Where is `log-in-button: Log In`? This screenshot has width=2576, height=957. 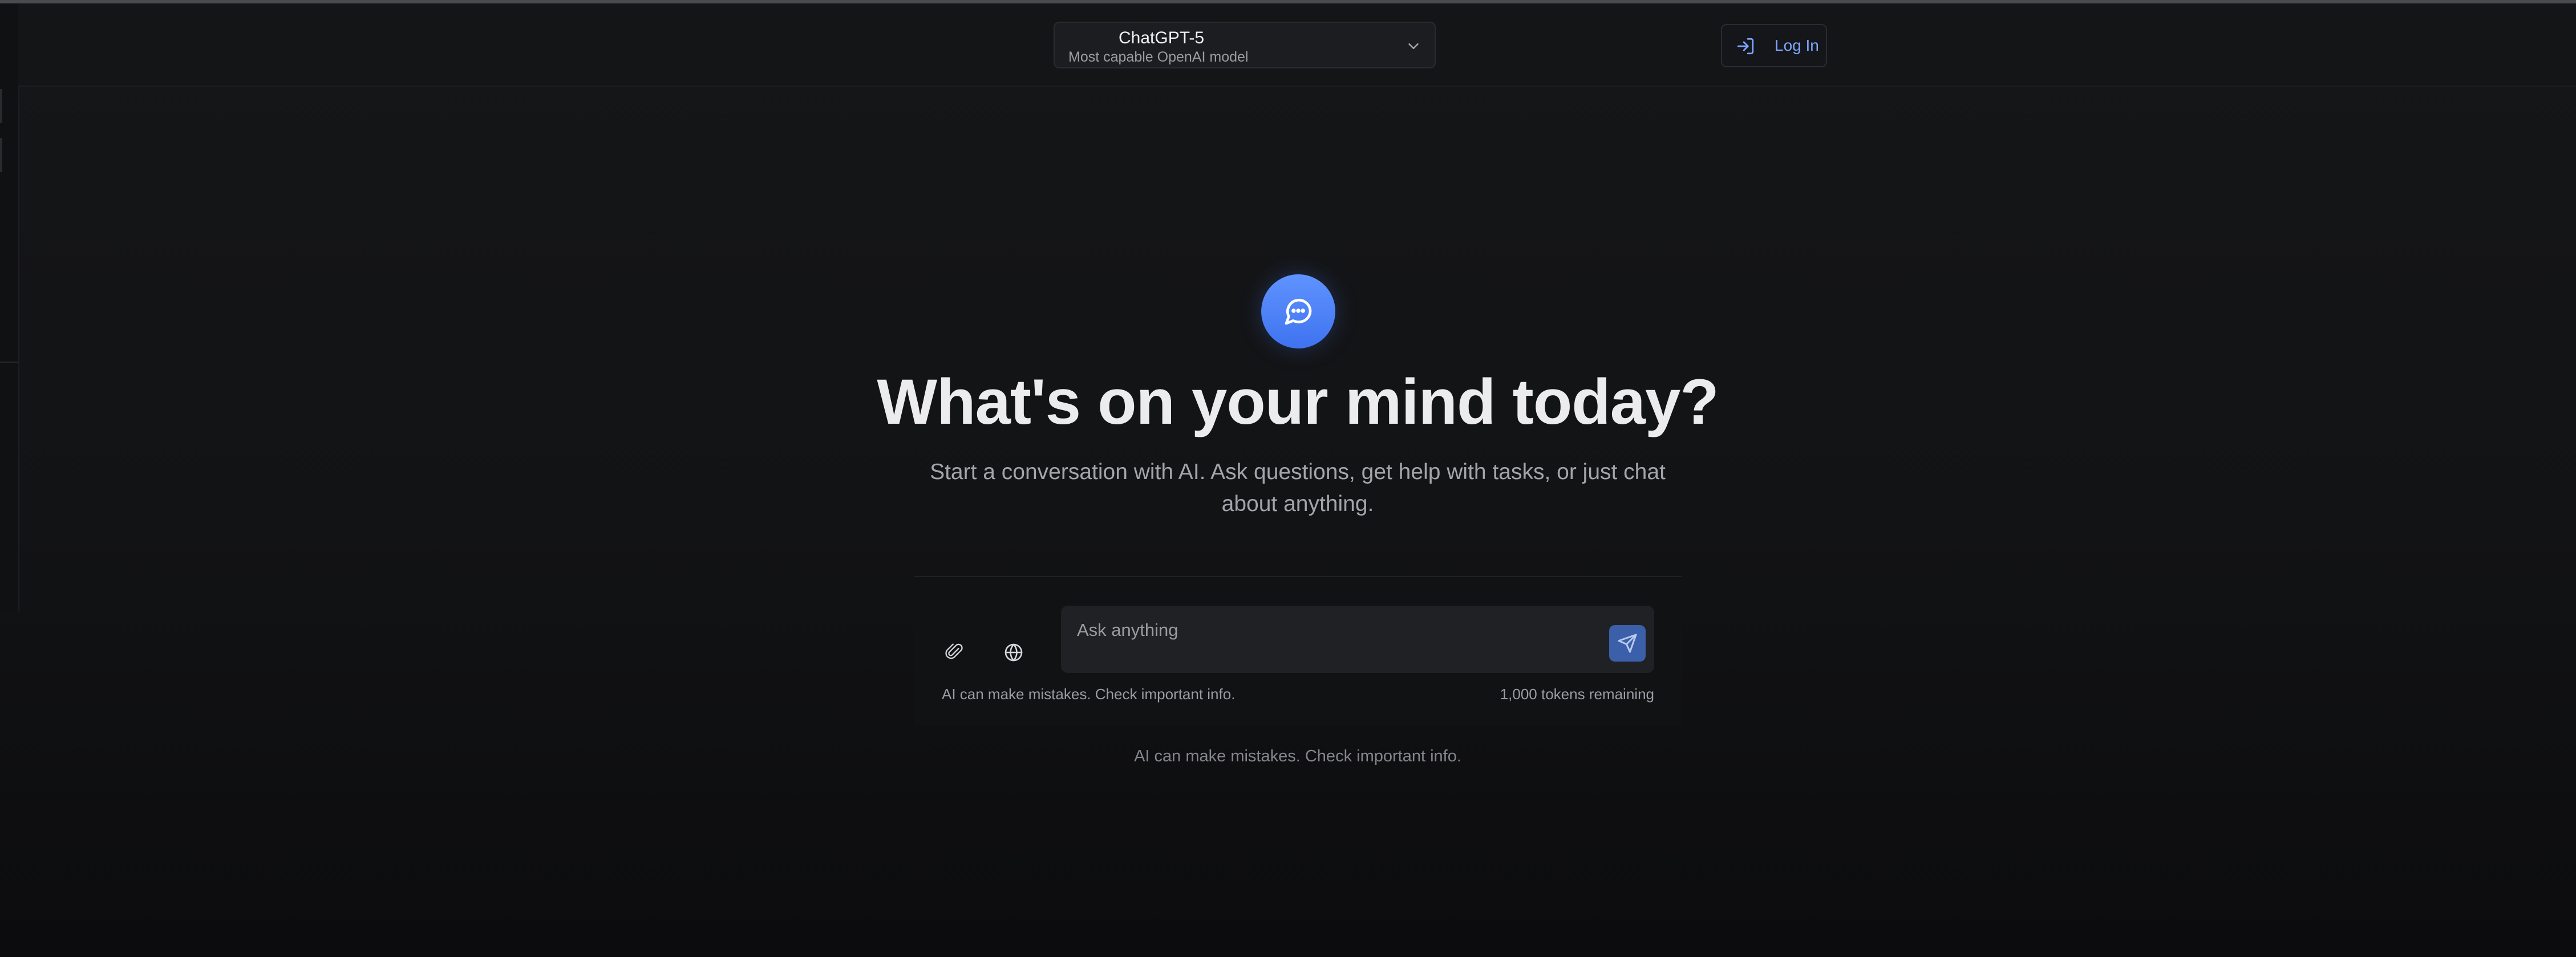
log-in-button: Log In is located at coordinates (1774, 45).